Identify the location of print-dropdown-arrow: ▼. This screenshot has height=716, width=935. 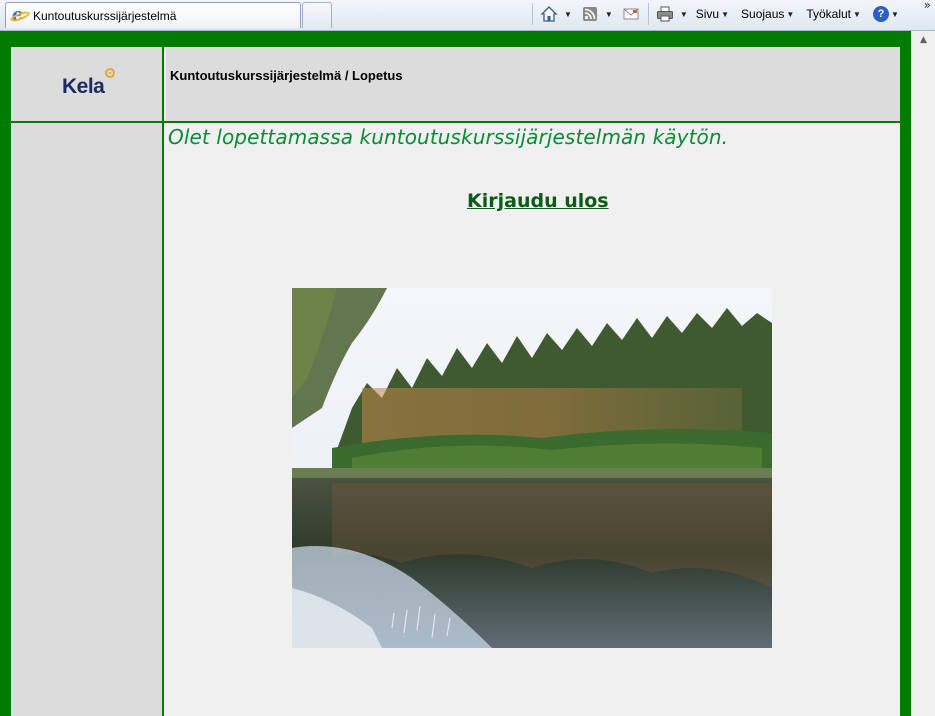
(684, 14).